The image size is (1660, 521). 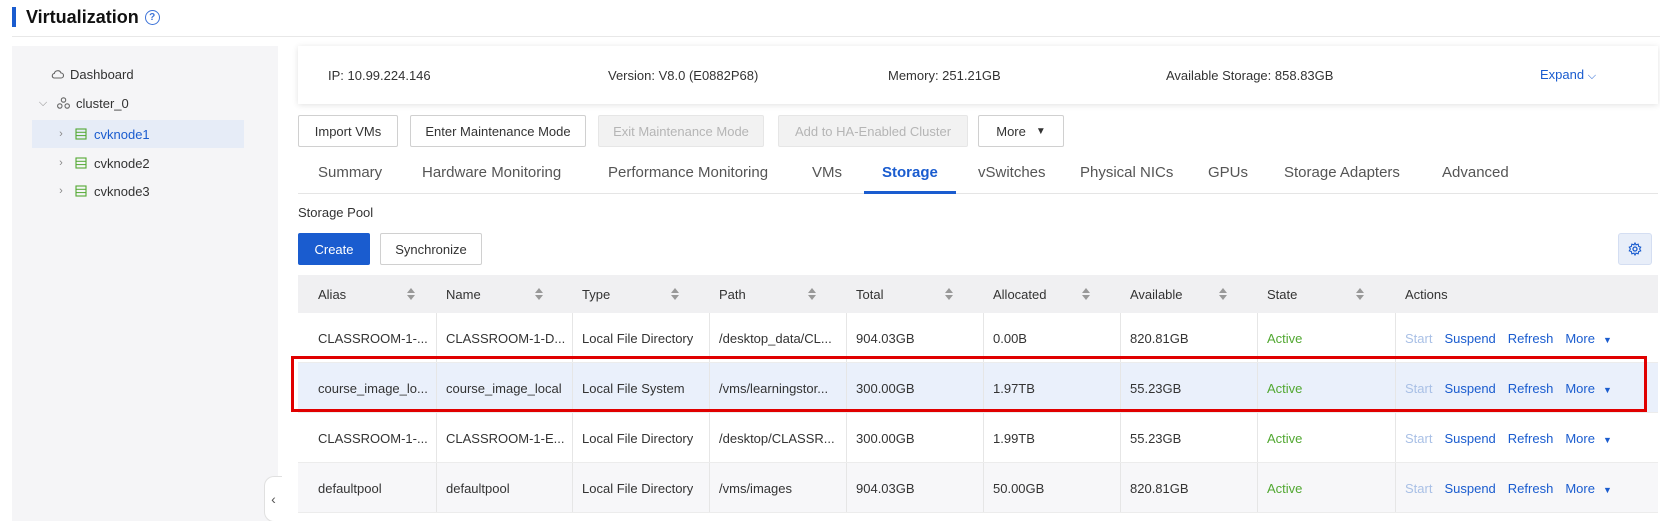 I want to click on column-header-type: Type, so click(x=640, y=294).